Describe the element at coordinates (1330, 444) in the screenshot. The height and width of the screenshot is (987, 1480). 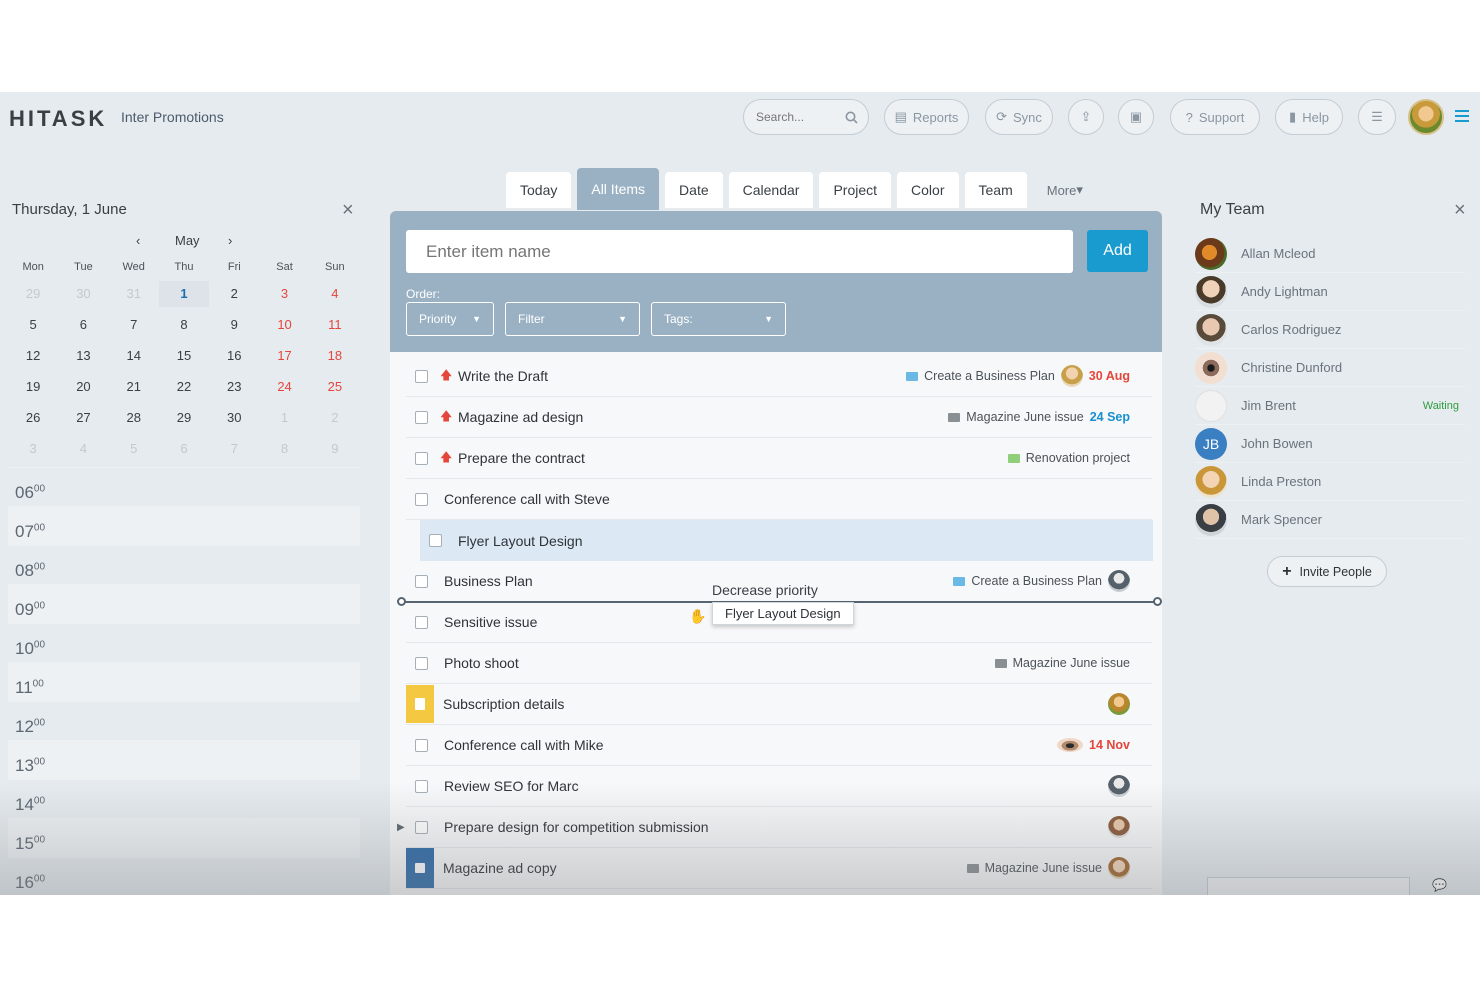
I see `team-member: JB John Bowen` at that location.